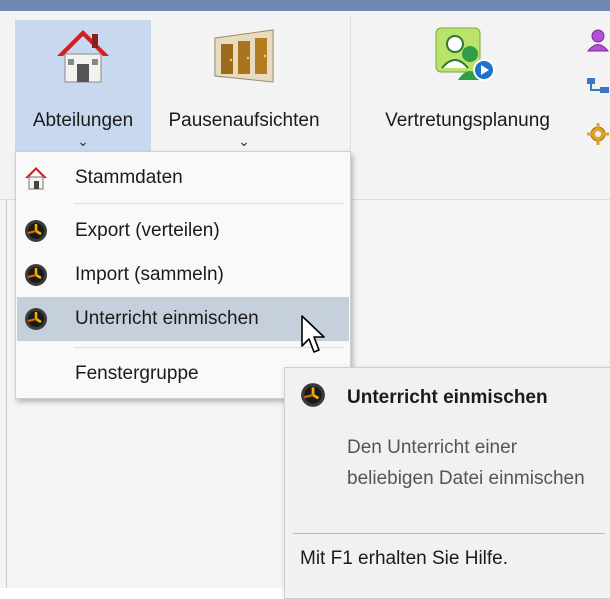 Image resolution: width=610 pixels, height=599 pixels. I want to click on menu-item-stammdaten: Stammdaten, so click(183, 178).